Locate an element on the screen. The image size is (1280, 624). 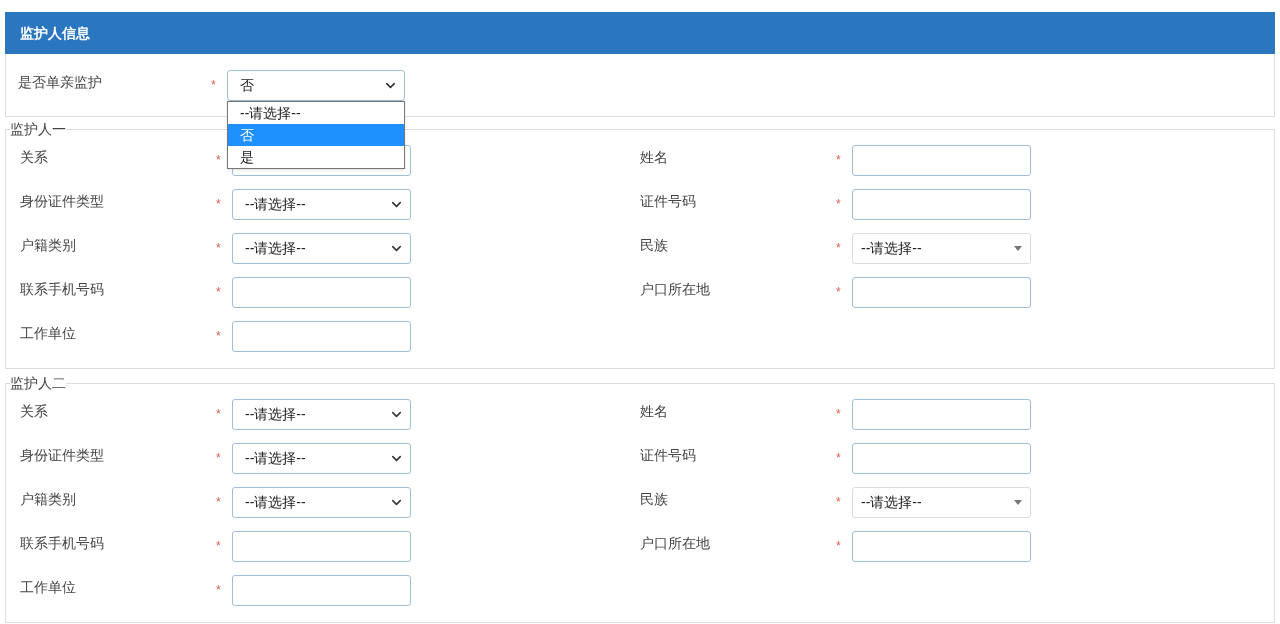
dropdown-option: 是 is located at coordinates (316, 157).